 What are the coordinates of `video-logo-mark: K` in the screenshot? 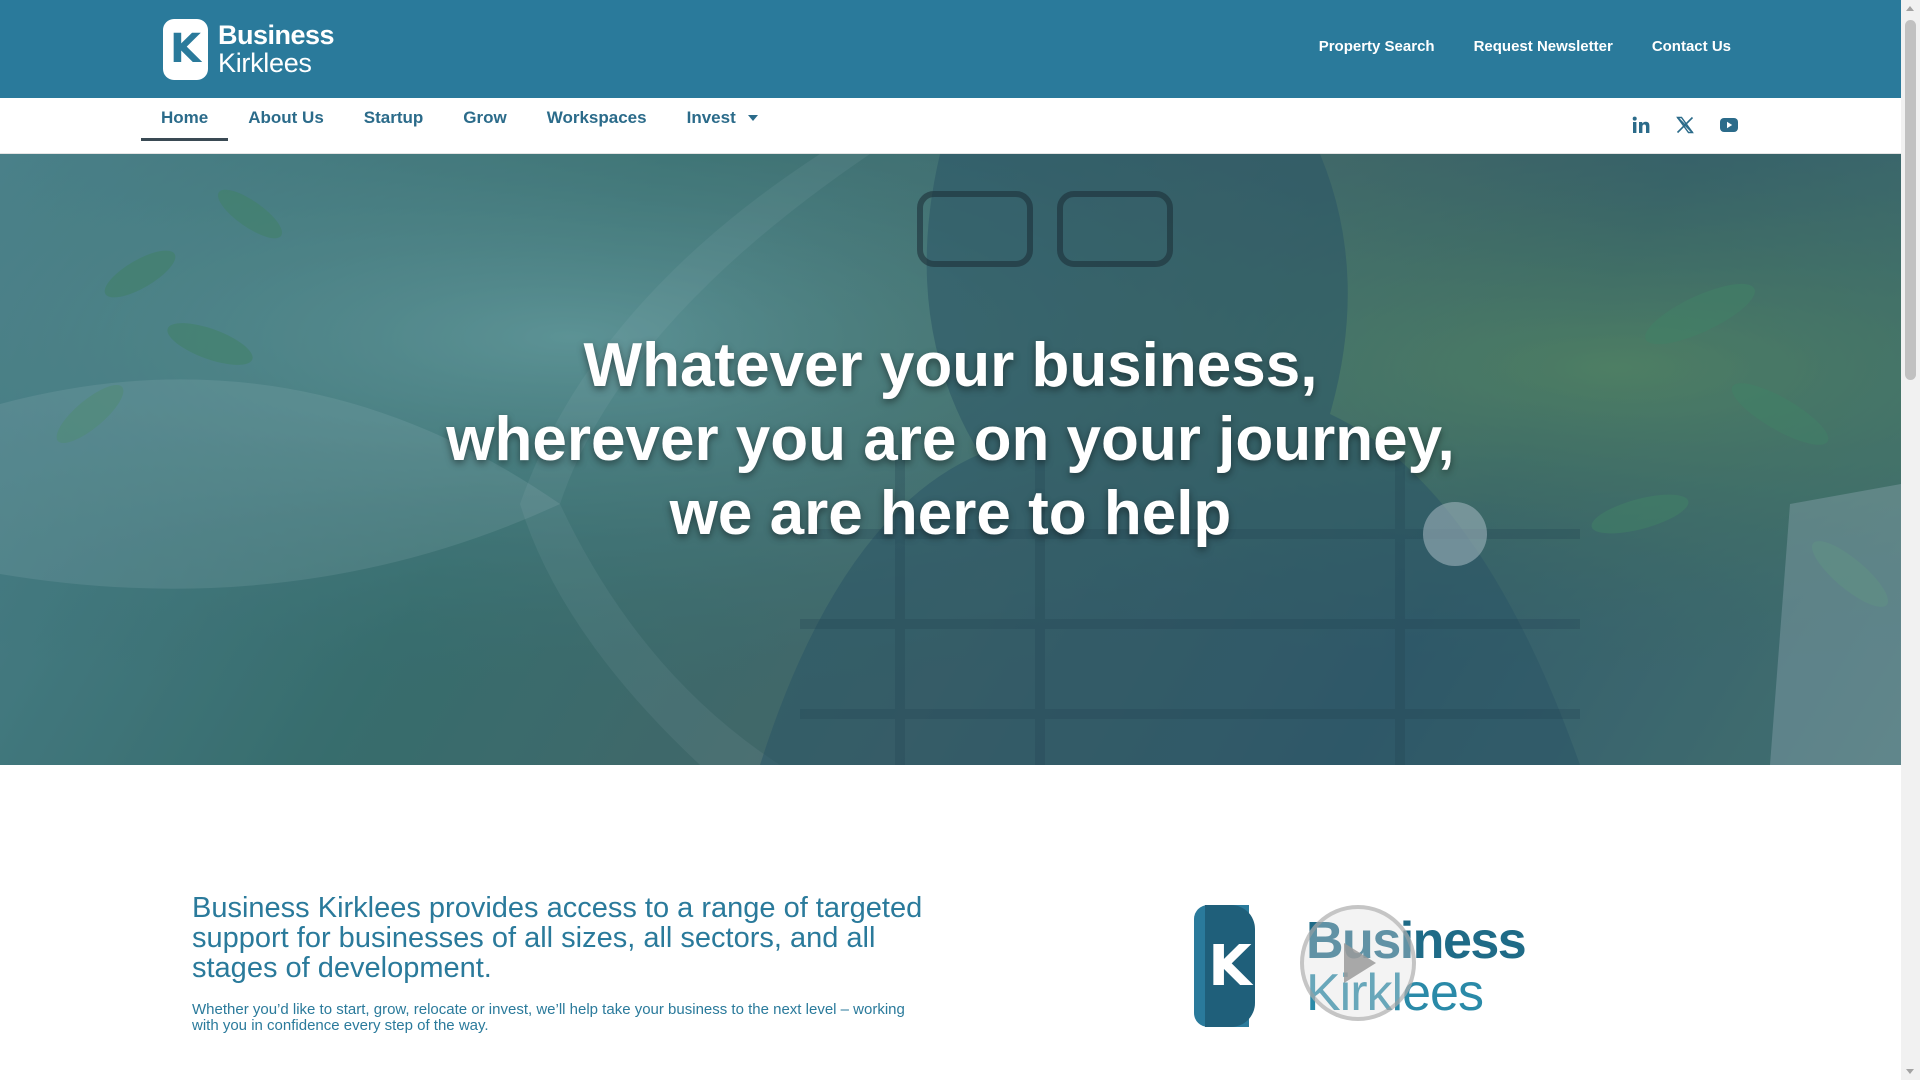 It's located at (1230, 966).